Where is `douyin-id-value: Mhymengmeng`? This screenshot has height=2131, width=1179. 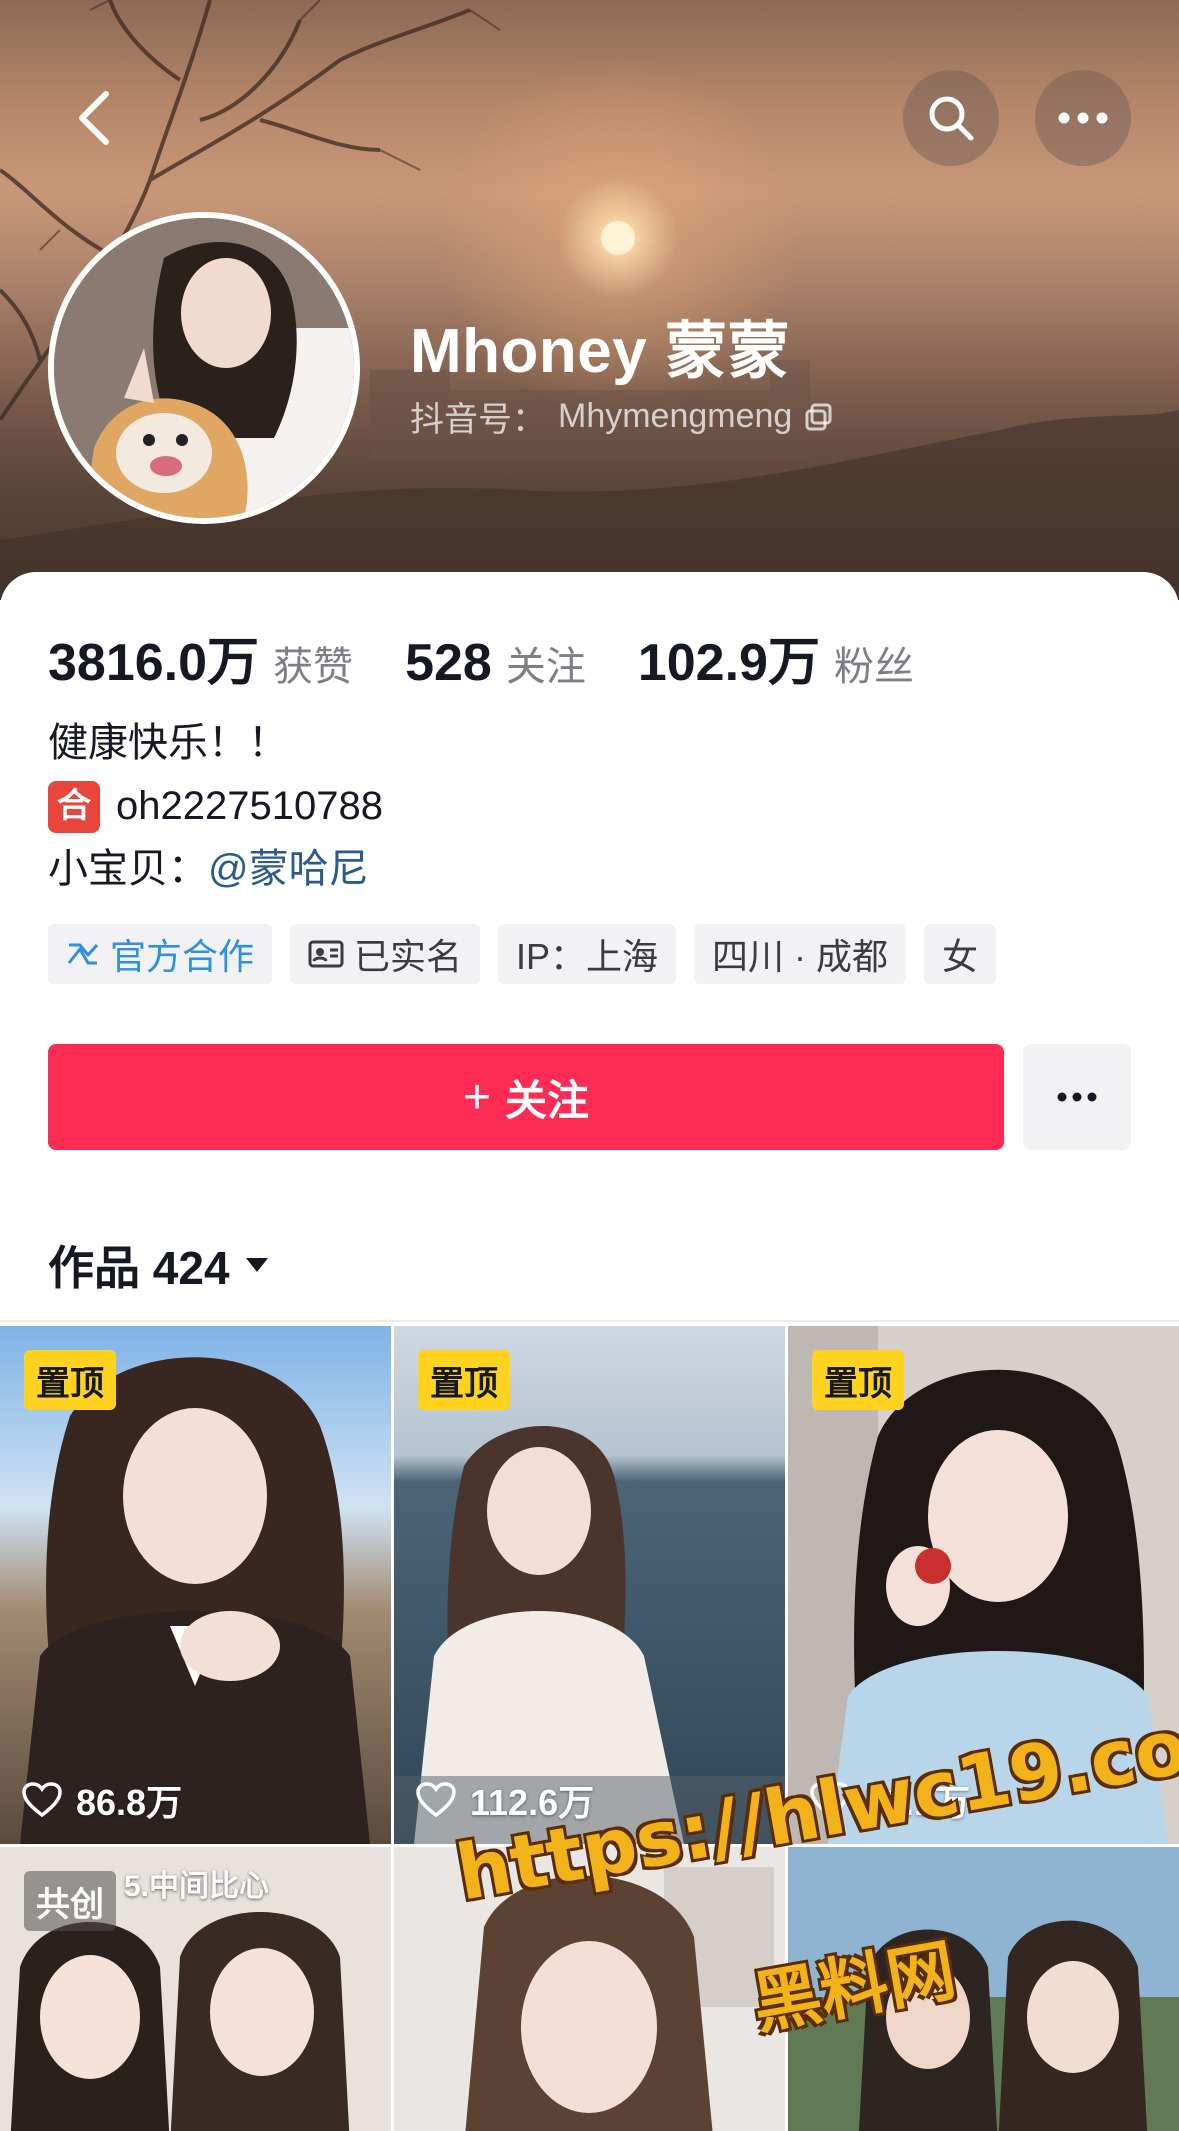
douyin-id-value: Mhymengmeng is located at coordinates (675, 416).